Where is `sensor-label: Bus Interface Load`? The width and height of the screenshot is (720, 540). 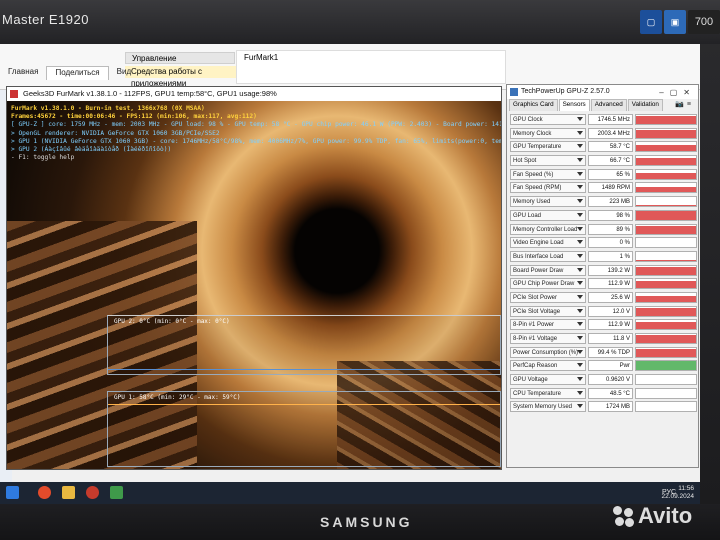
sensor-label: Bus Interface Load is located at coordinates (548, 256).